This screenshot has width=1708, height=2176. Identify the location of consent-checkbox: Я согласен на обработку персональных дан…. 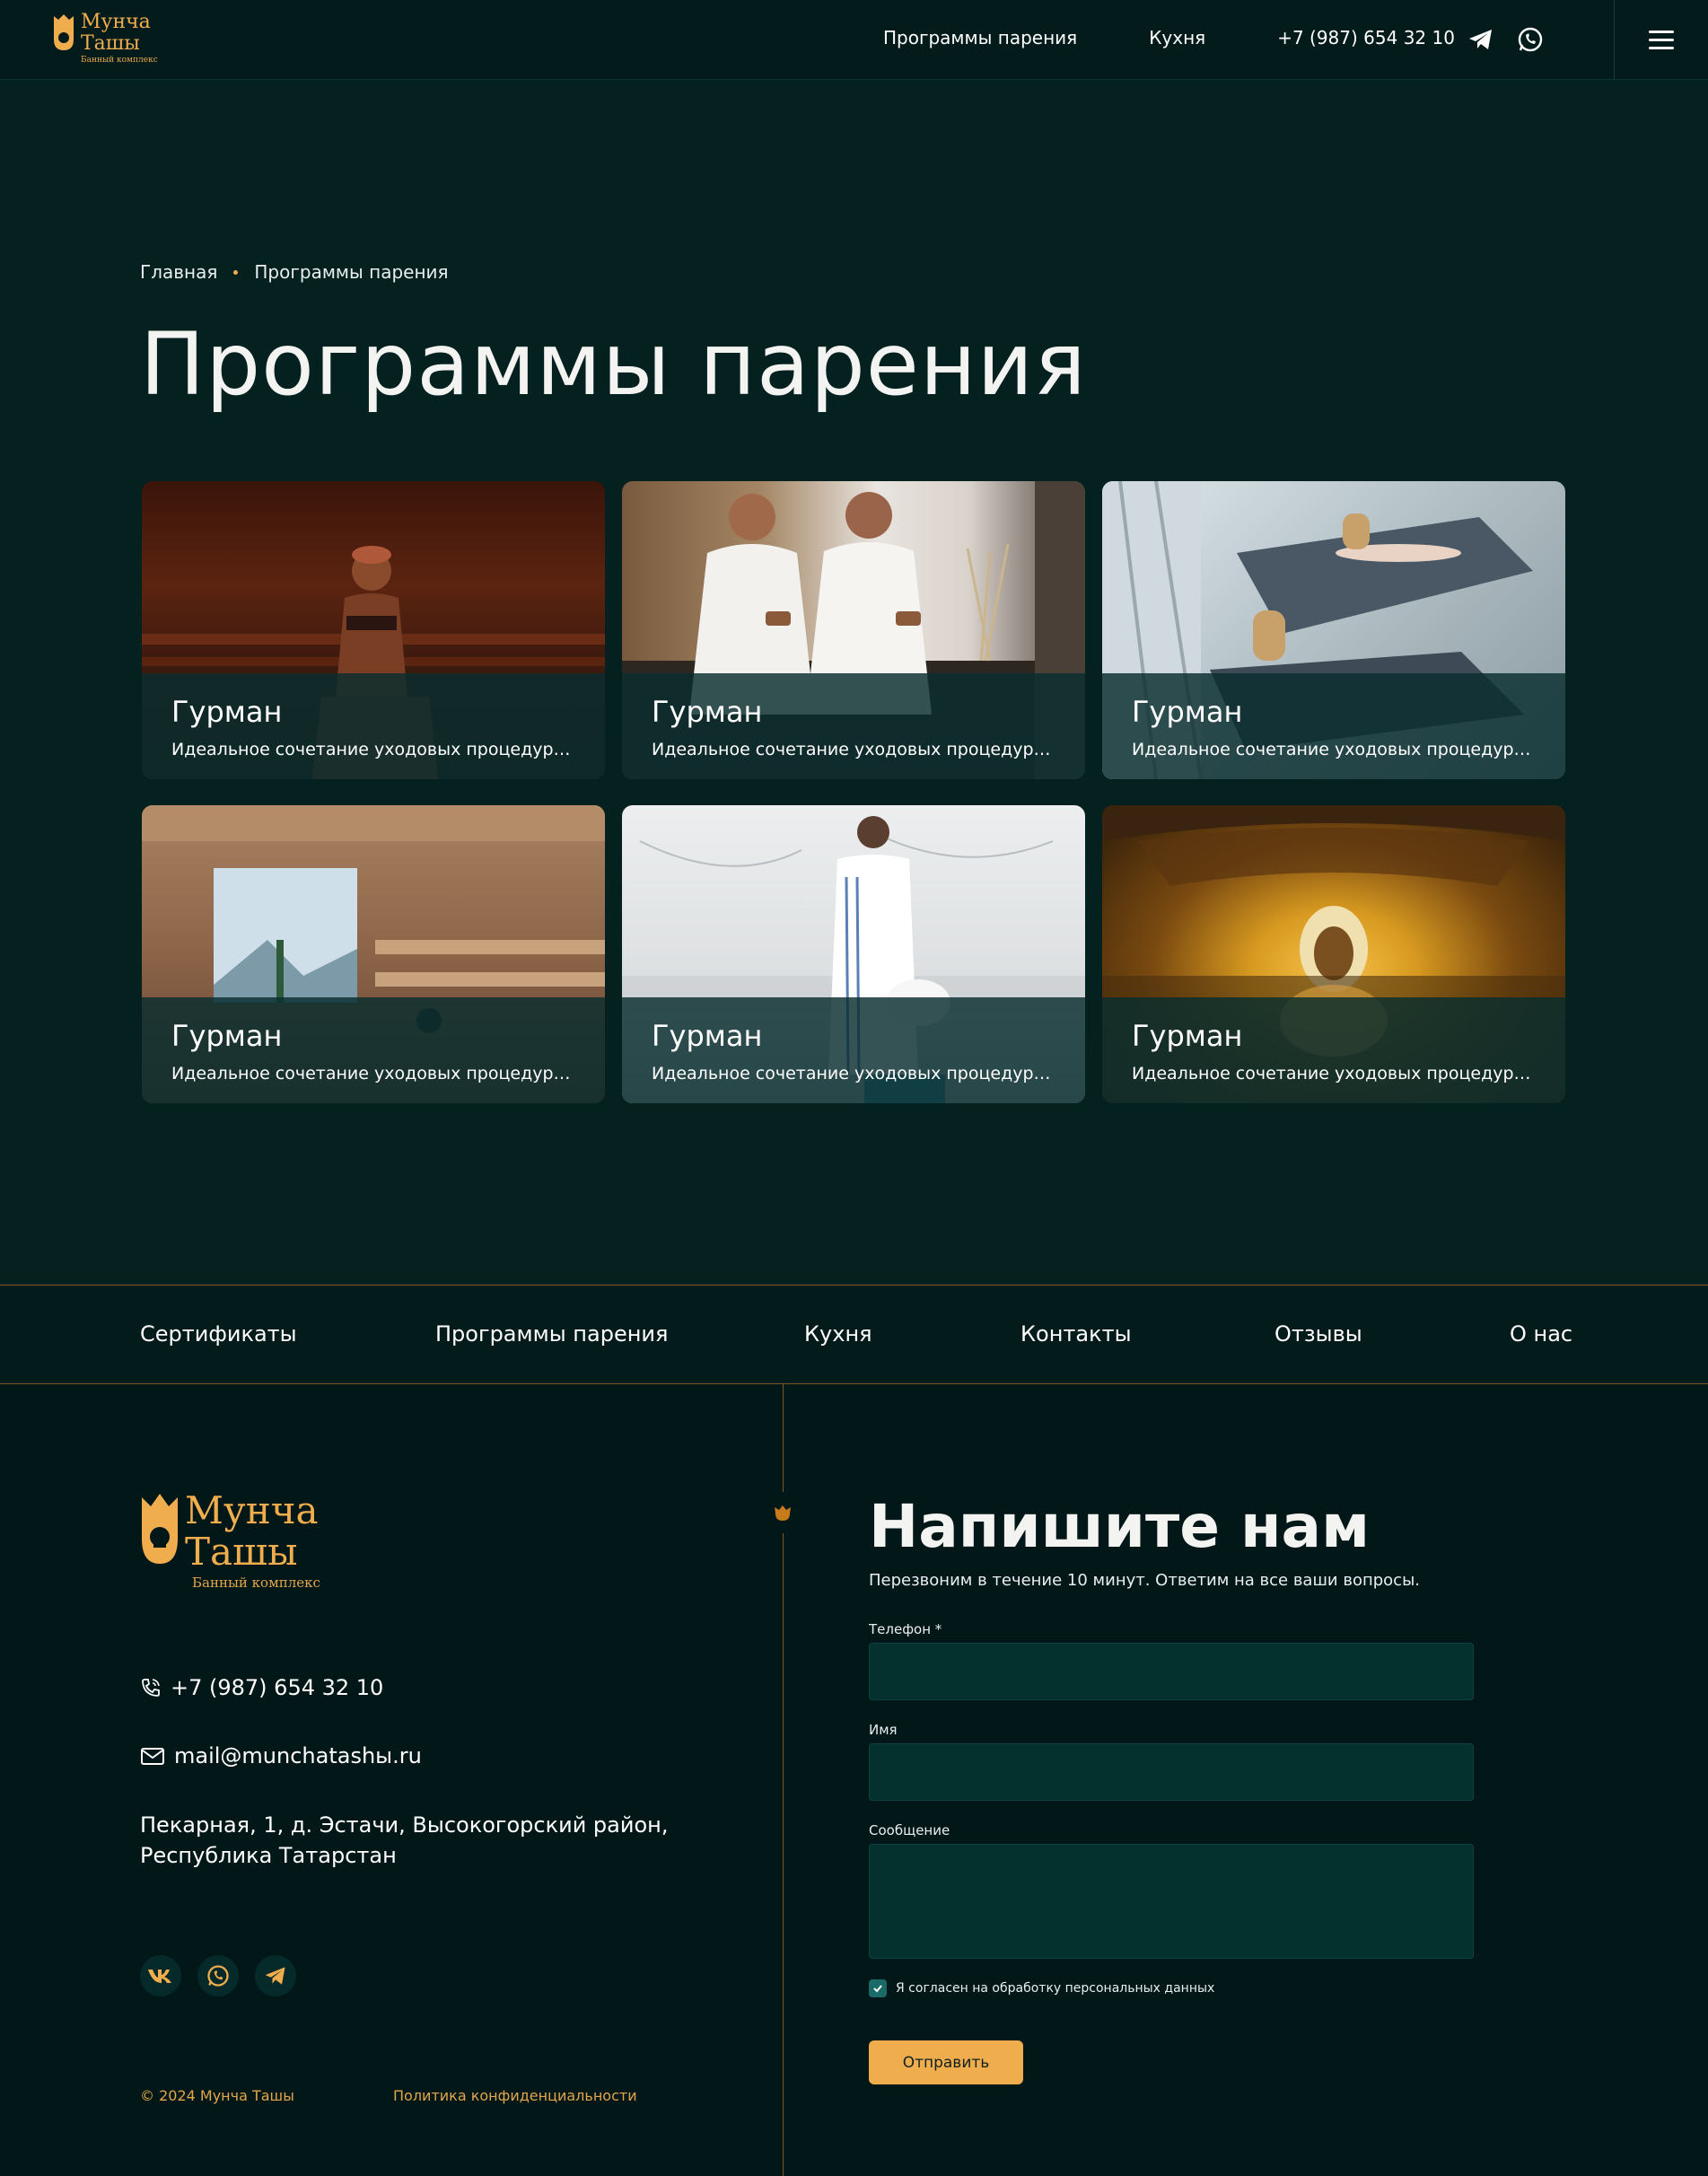
(1041, 1988).